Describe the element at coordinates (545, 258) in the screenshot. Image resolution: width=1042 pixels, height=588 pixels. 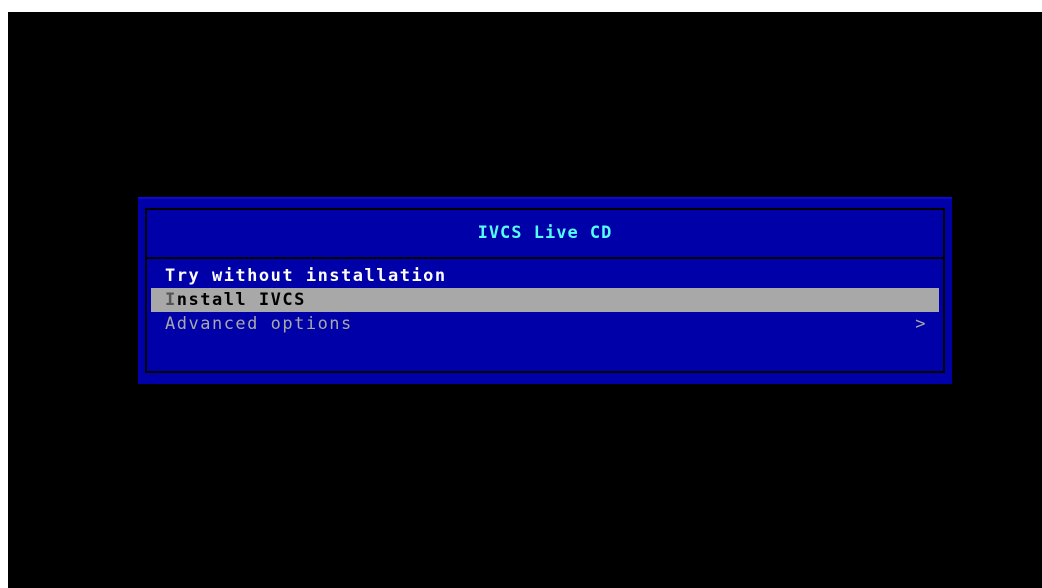
I see `title-divider` at that location.